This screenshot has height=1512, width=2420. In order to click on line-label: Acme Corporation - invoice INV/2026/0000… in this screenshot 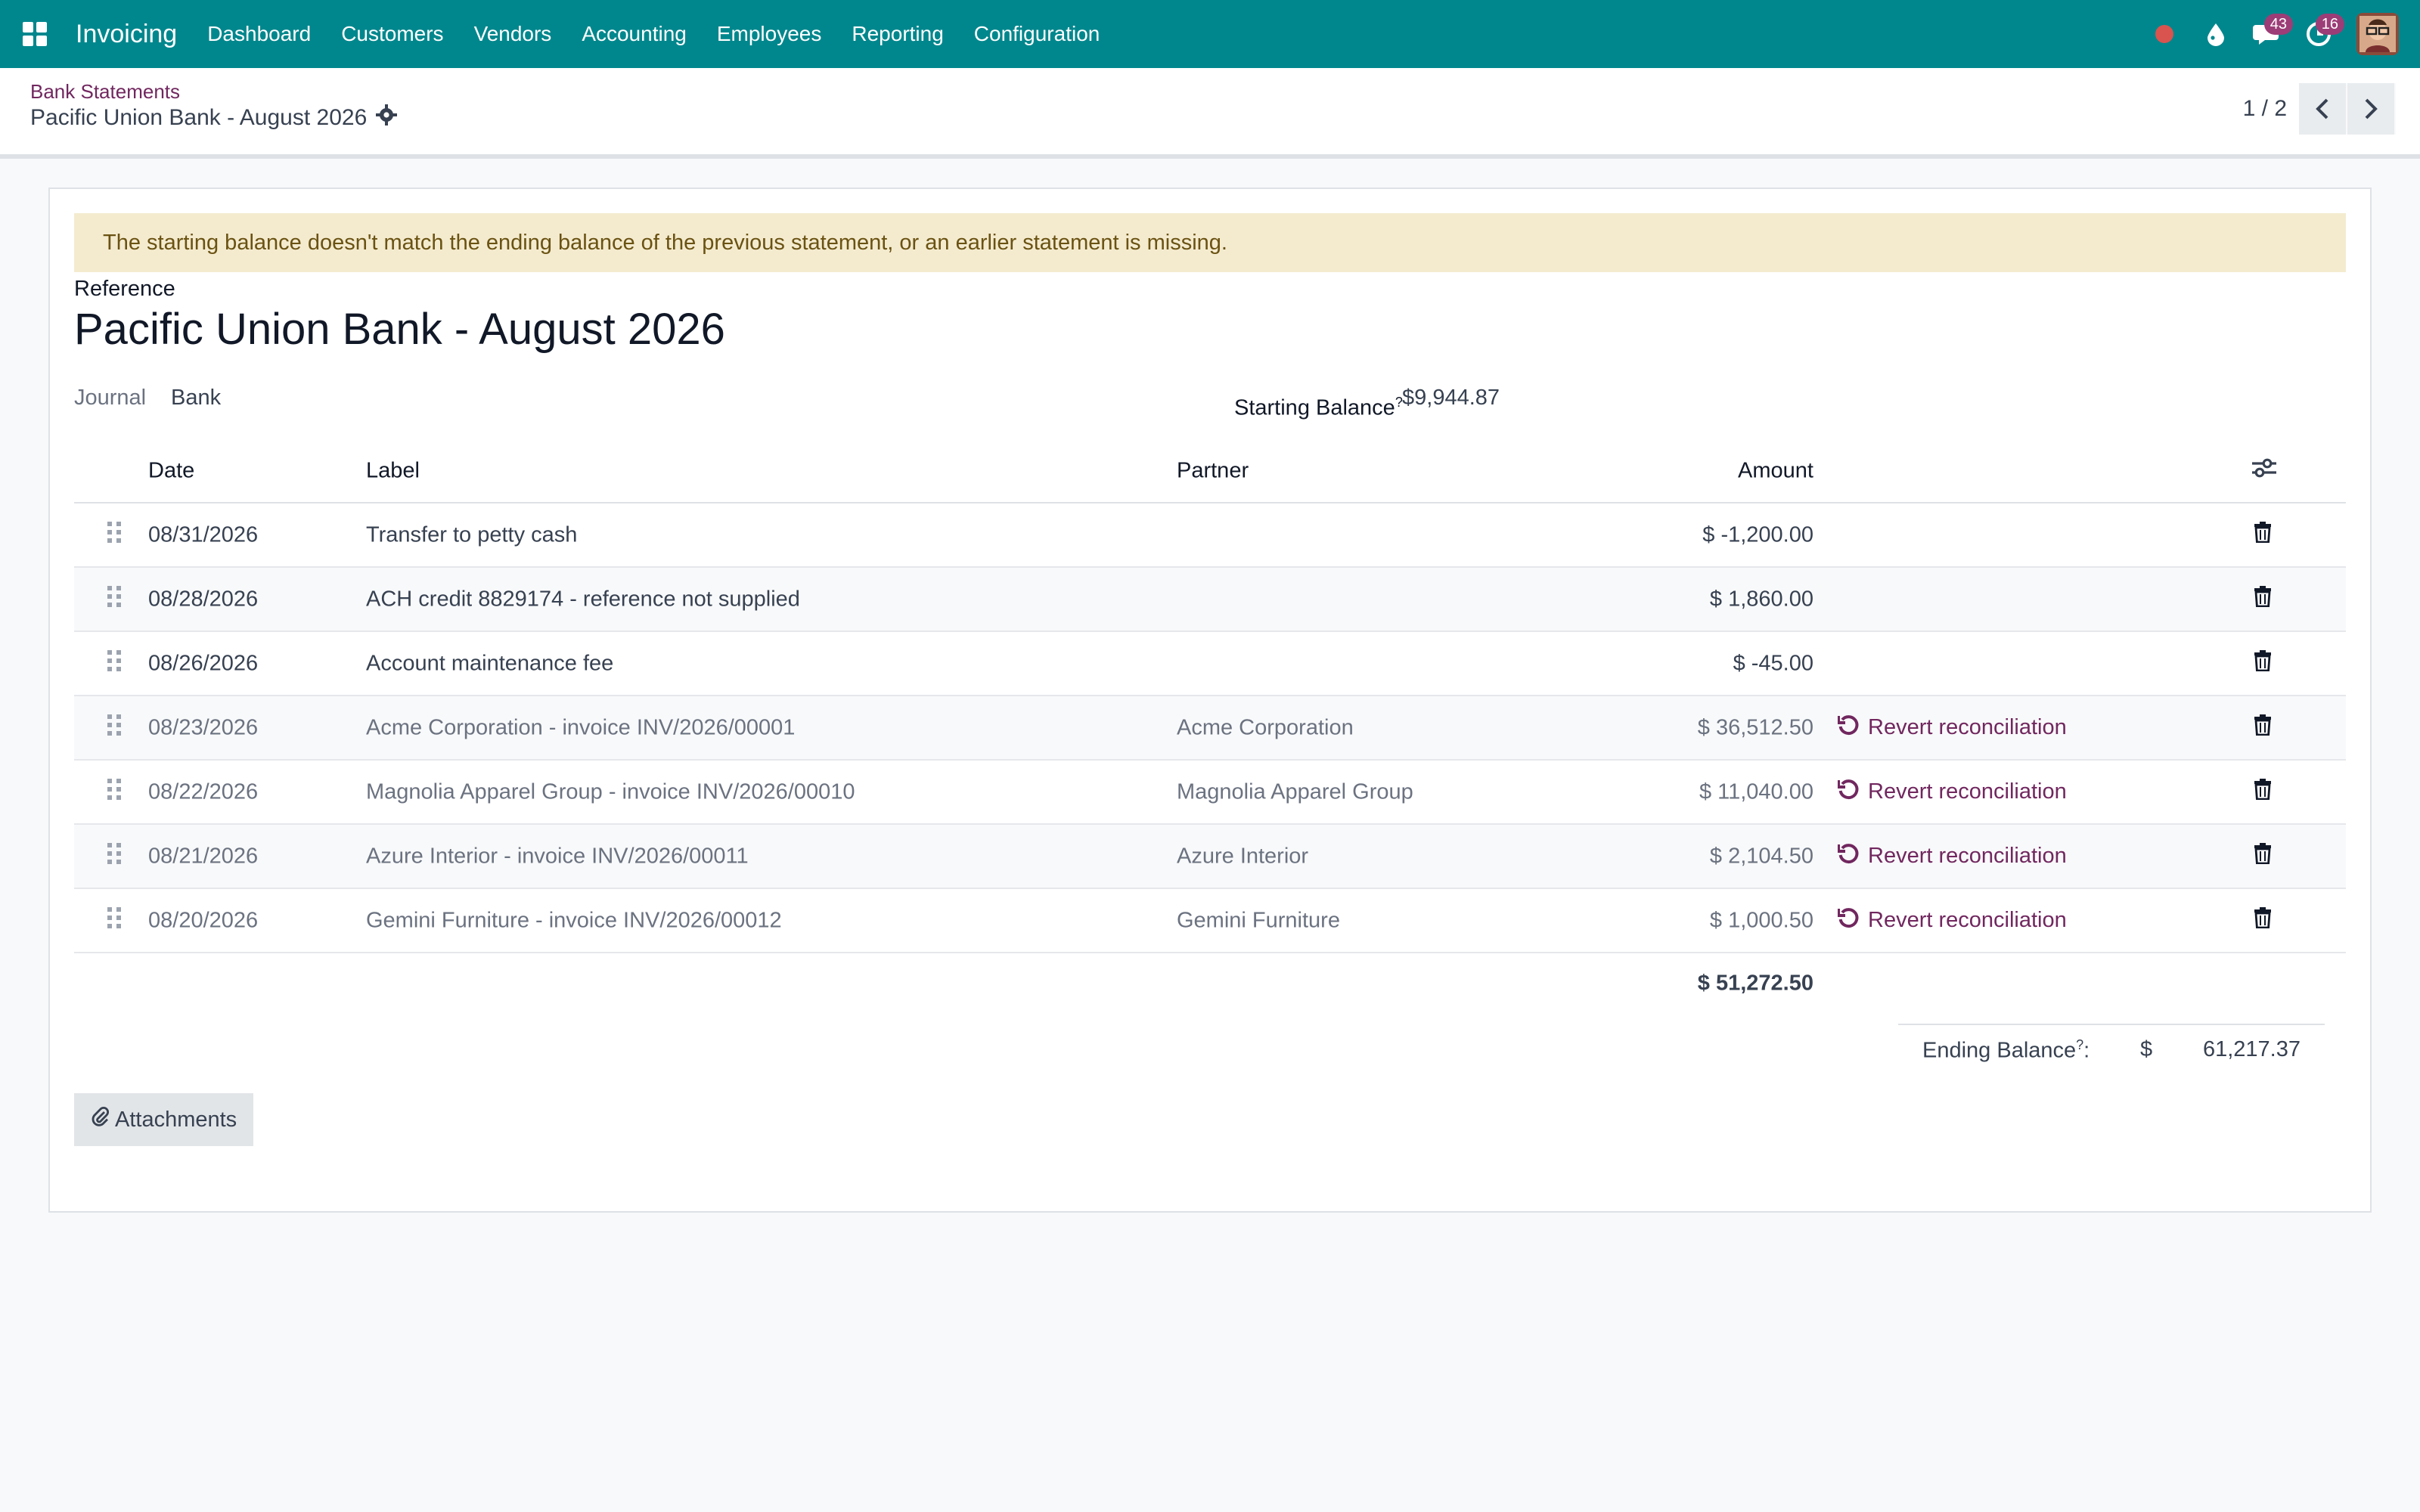, I will do `click(581, 727)`.